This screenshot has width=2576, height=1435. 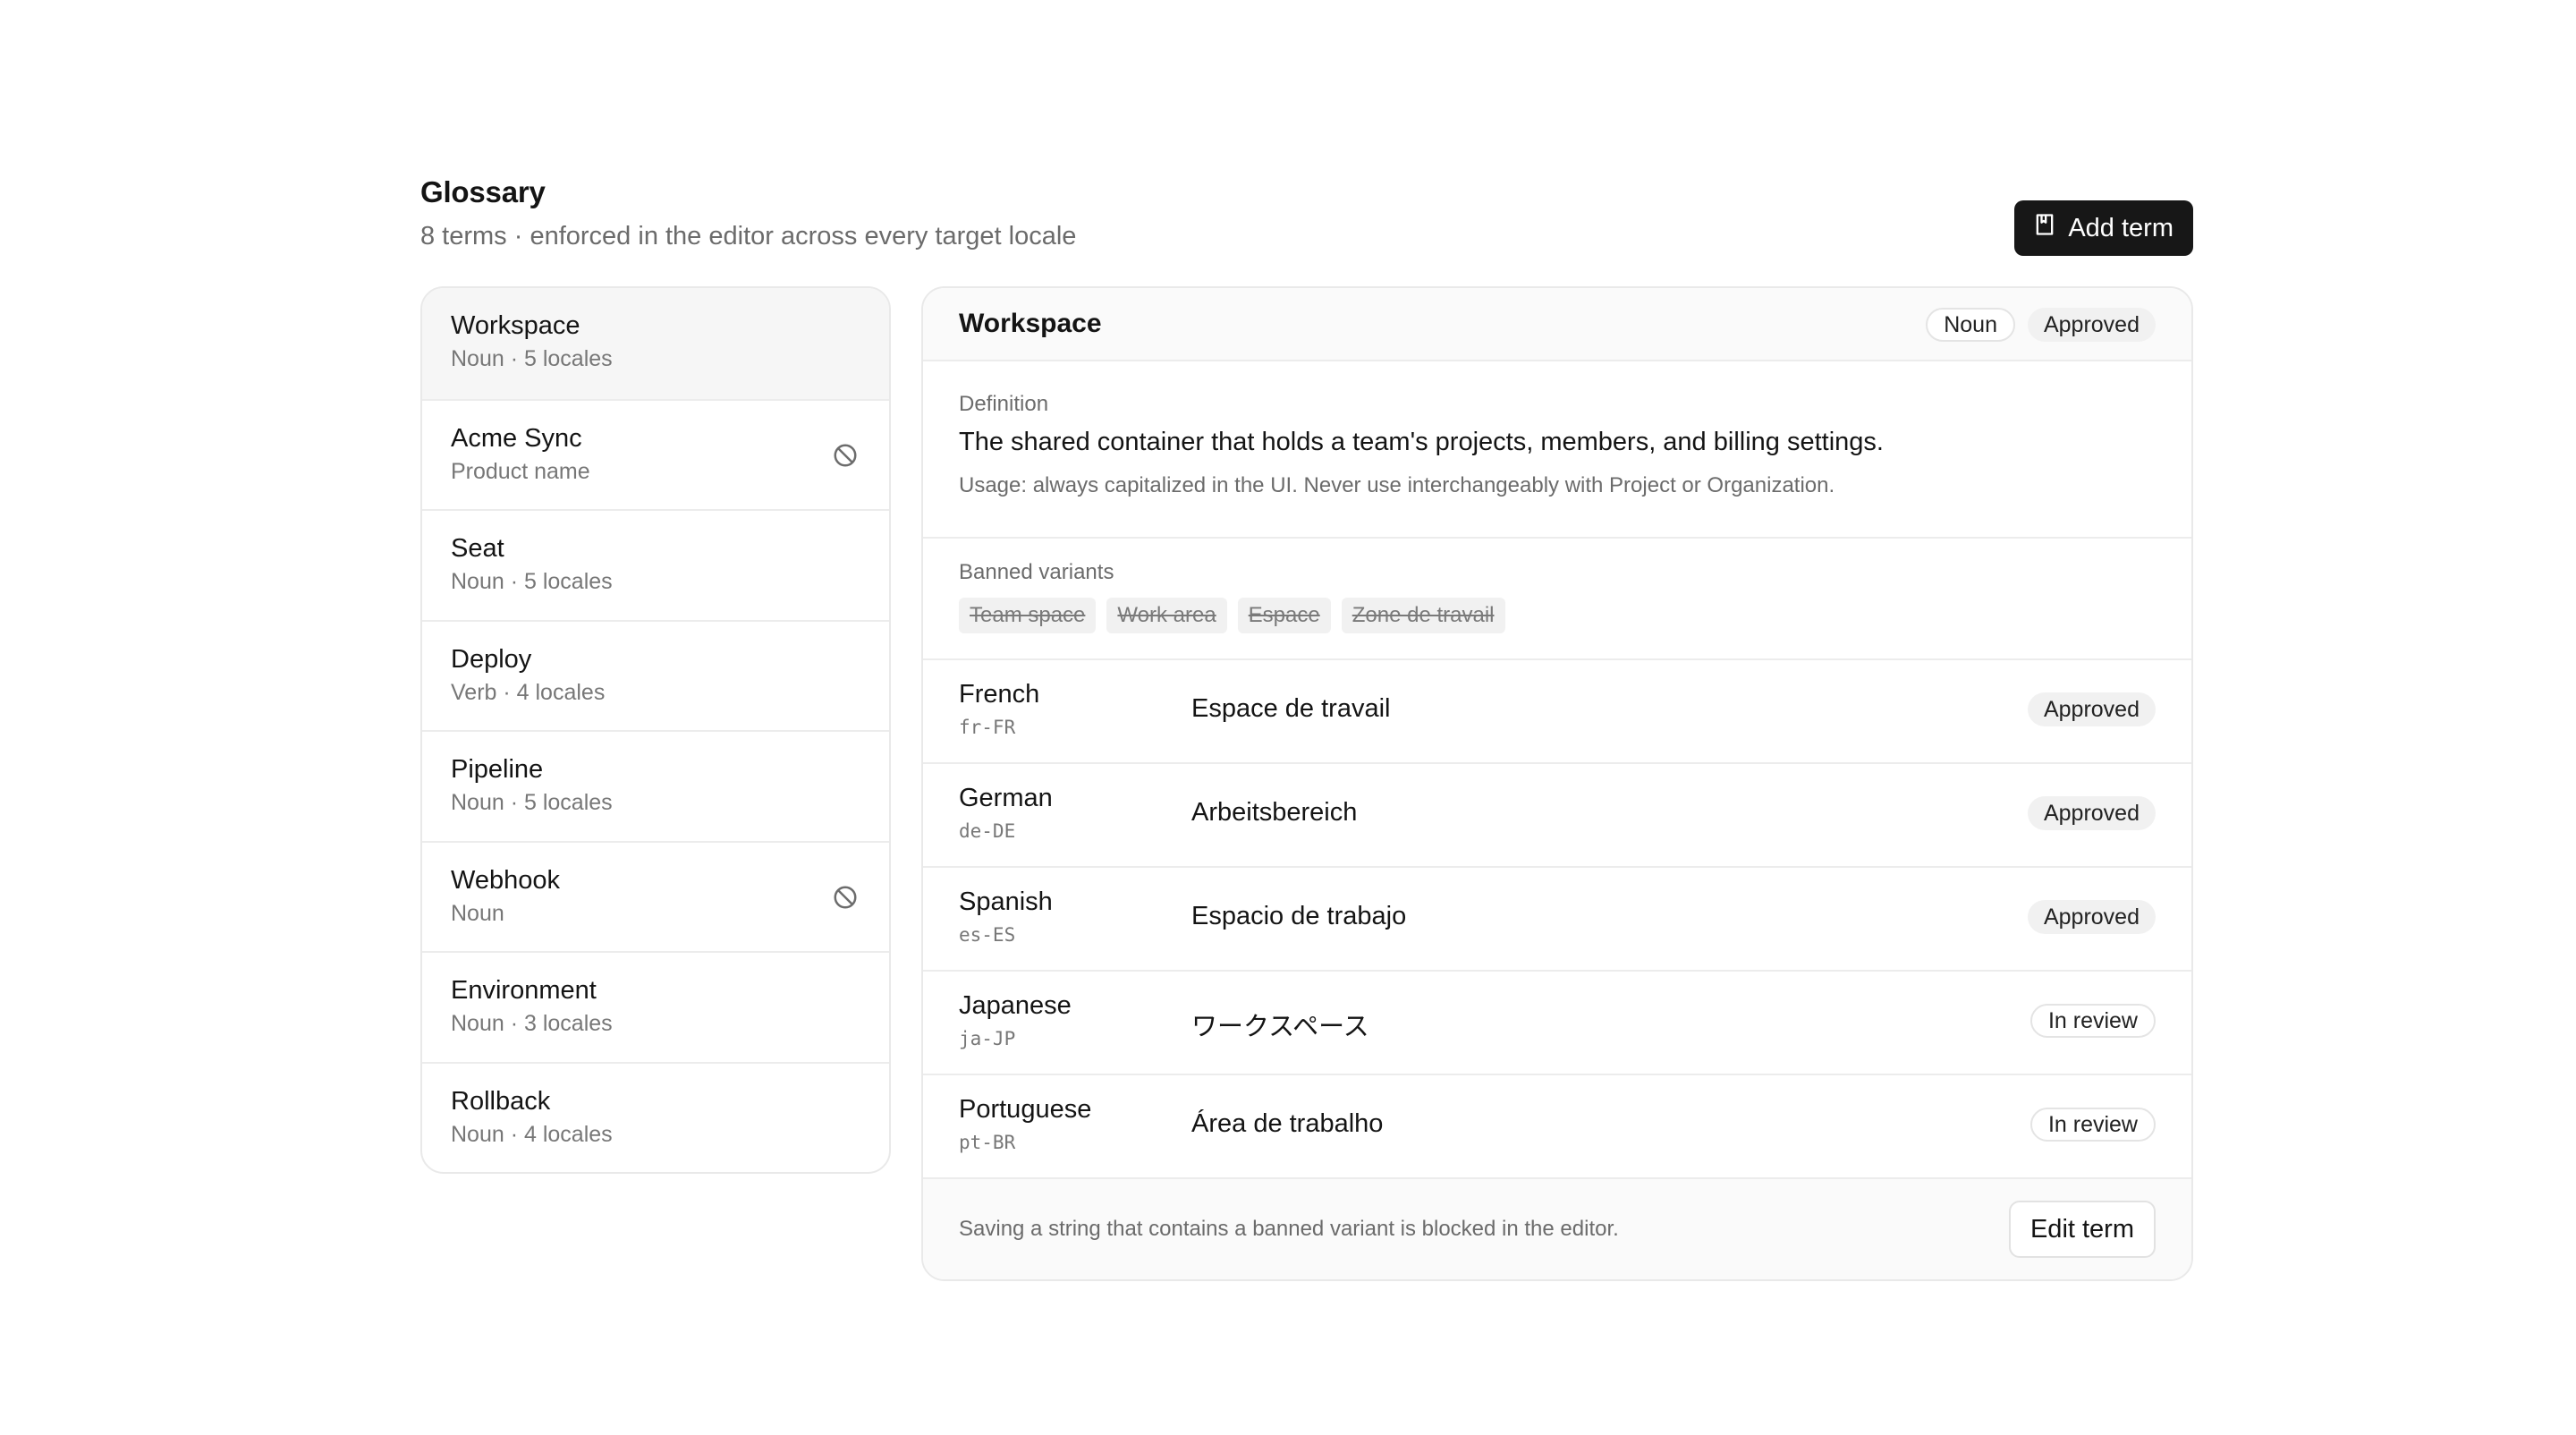 I want to click on term-name: Workspace, so click(x=515, y=325).